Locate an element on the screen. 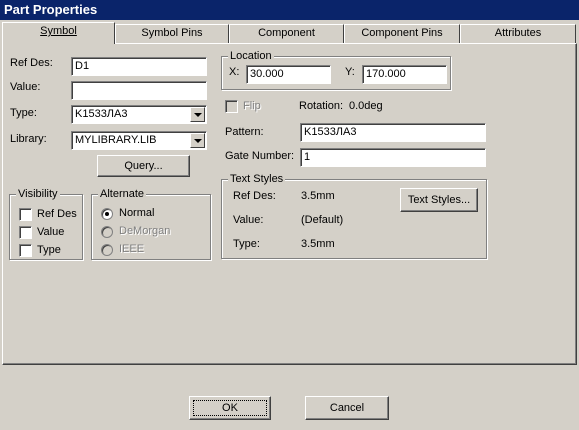 The image size is (579, 430). type-visibility-label: Type is located at coordinates (49, 250).